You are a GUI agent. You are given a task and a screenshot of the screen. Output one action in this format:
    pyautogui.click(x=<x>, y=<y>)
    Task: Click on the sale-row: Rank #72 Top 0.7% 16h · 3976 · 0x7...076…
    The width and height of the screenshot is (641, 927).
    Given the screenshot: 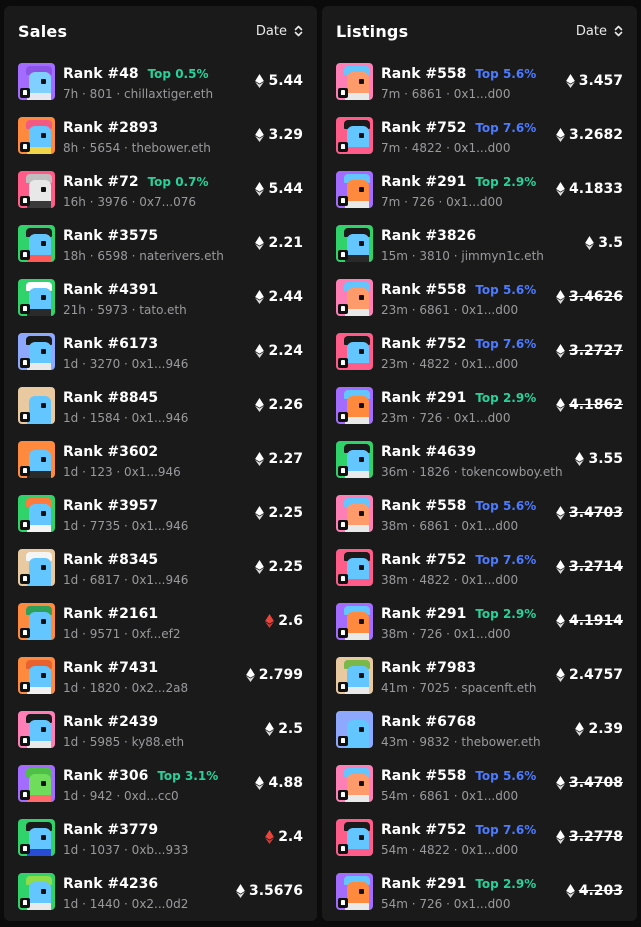 What is the action you would take?
    pyautogui.click(x=160, y=195)
    